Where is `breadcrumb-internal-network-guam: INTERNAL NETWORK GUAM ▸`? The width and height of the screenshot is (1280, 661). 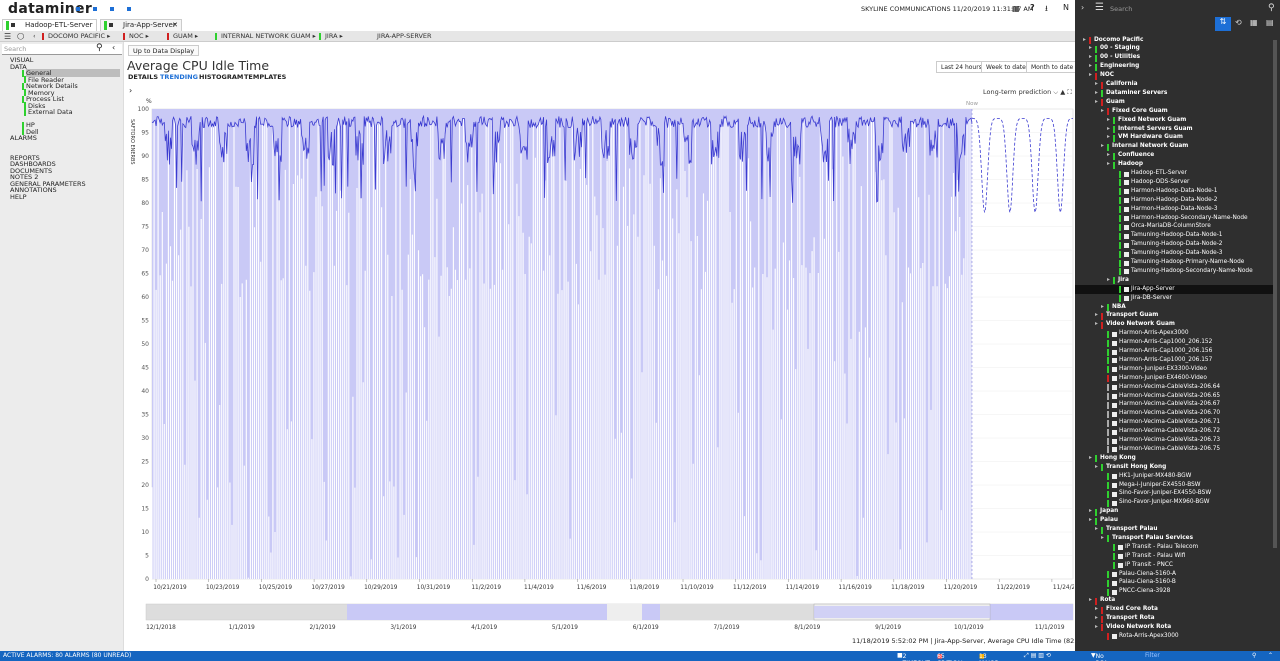 breadcrumb-internal-network-guam: INTERNAL NETWORK GUAM ▸ is located at coordinates (265, 36).